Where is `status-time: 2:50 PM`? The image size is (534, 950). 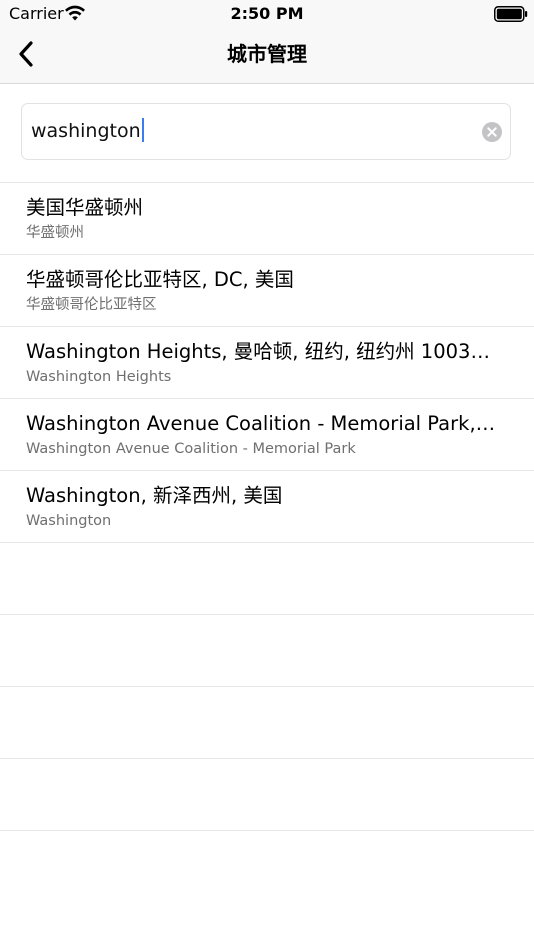 status-time: 2:50 PM is located at coordinates (267, 13).